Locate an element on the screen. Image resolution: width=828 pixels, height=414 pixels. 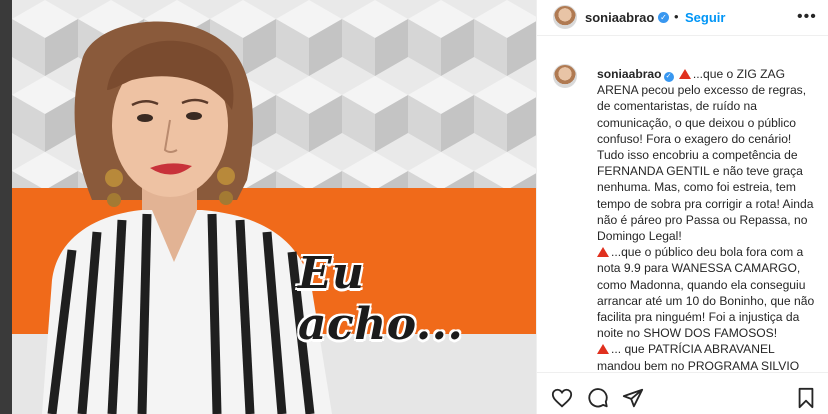
follow-button: Seguir is located at coordinates (705, 17).